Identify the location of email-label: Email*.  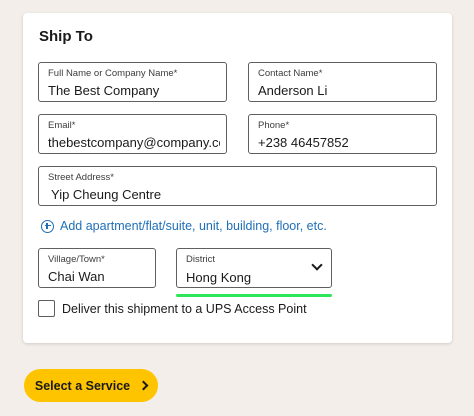
(62, 125).